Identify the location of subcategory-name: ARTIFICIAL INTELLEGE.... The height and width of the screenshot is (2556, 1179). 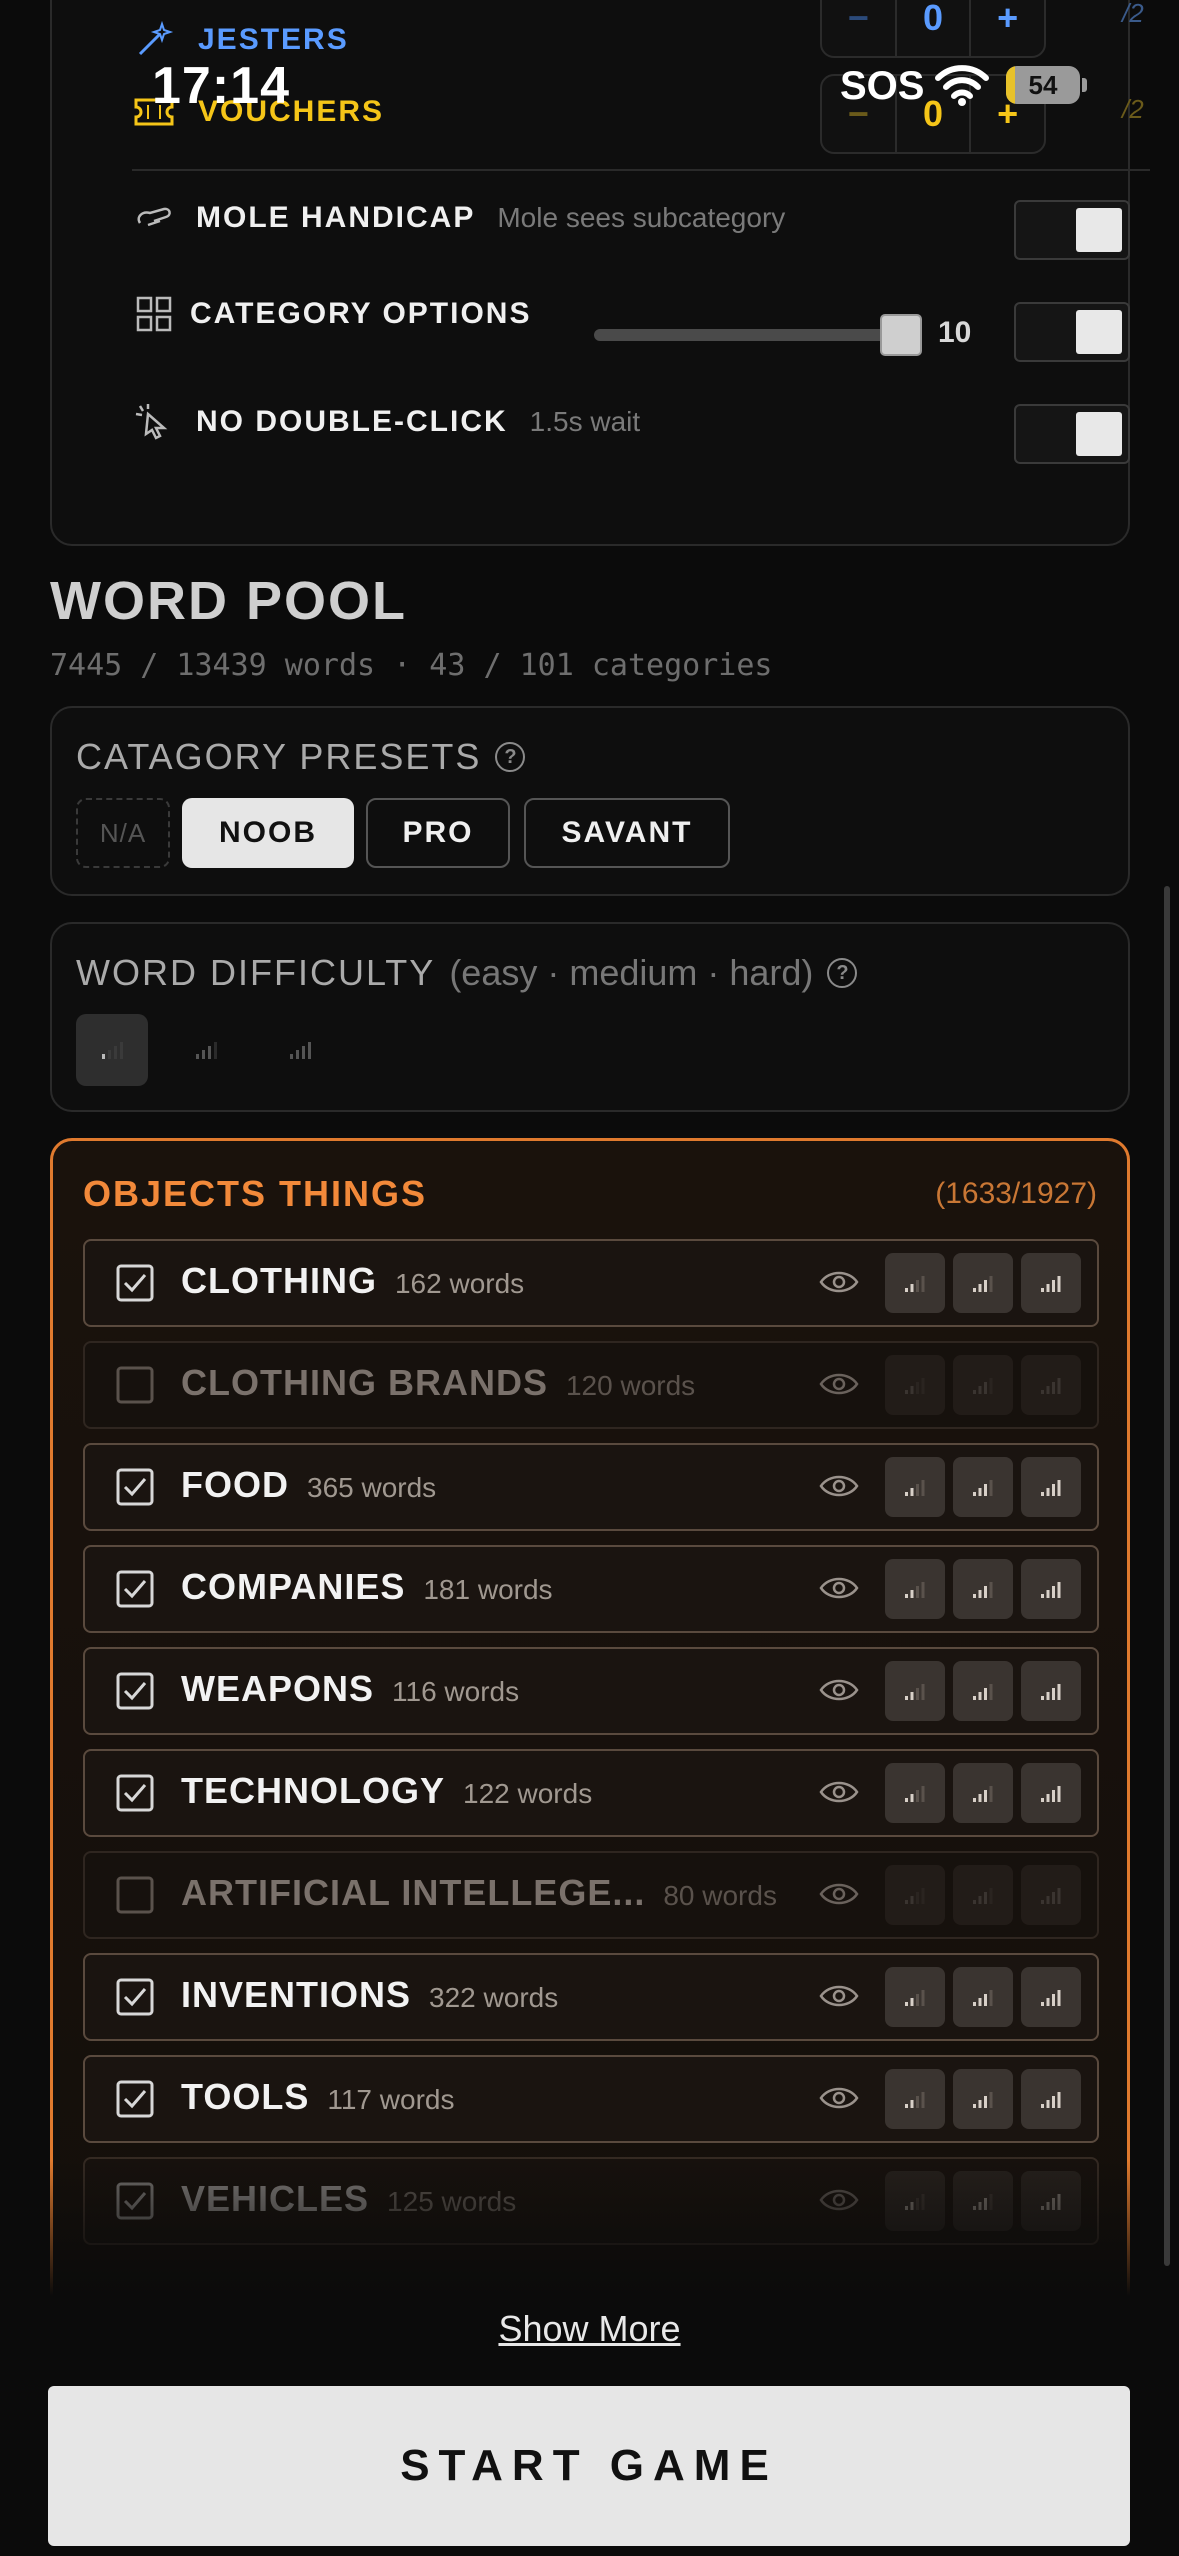
(413, 1892).